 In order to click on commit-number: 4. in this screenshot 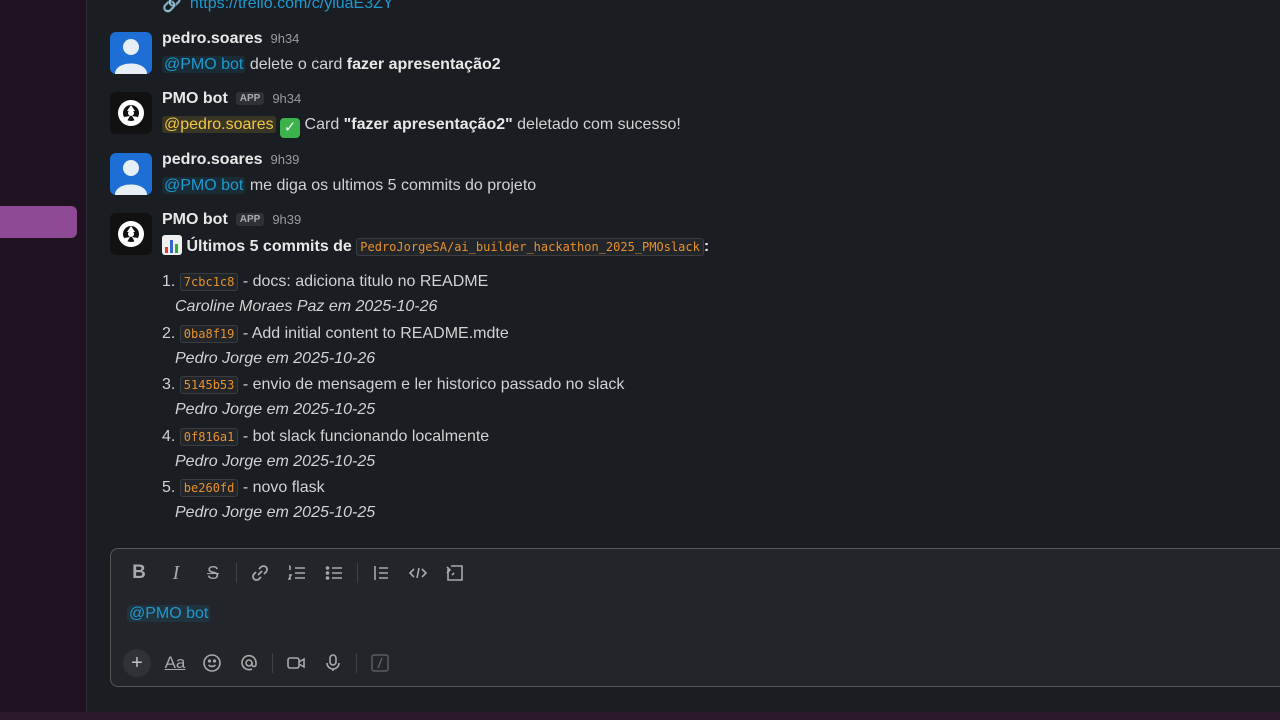, I will do `click(169, 436)`.